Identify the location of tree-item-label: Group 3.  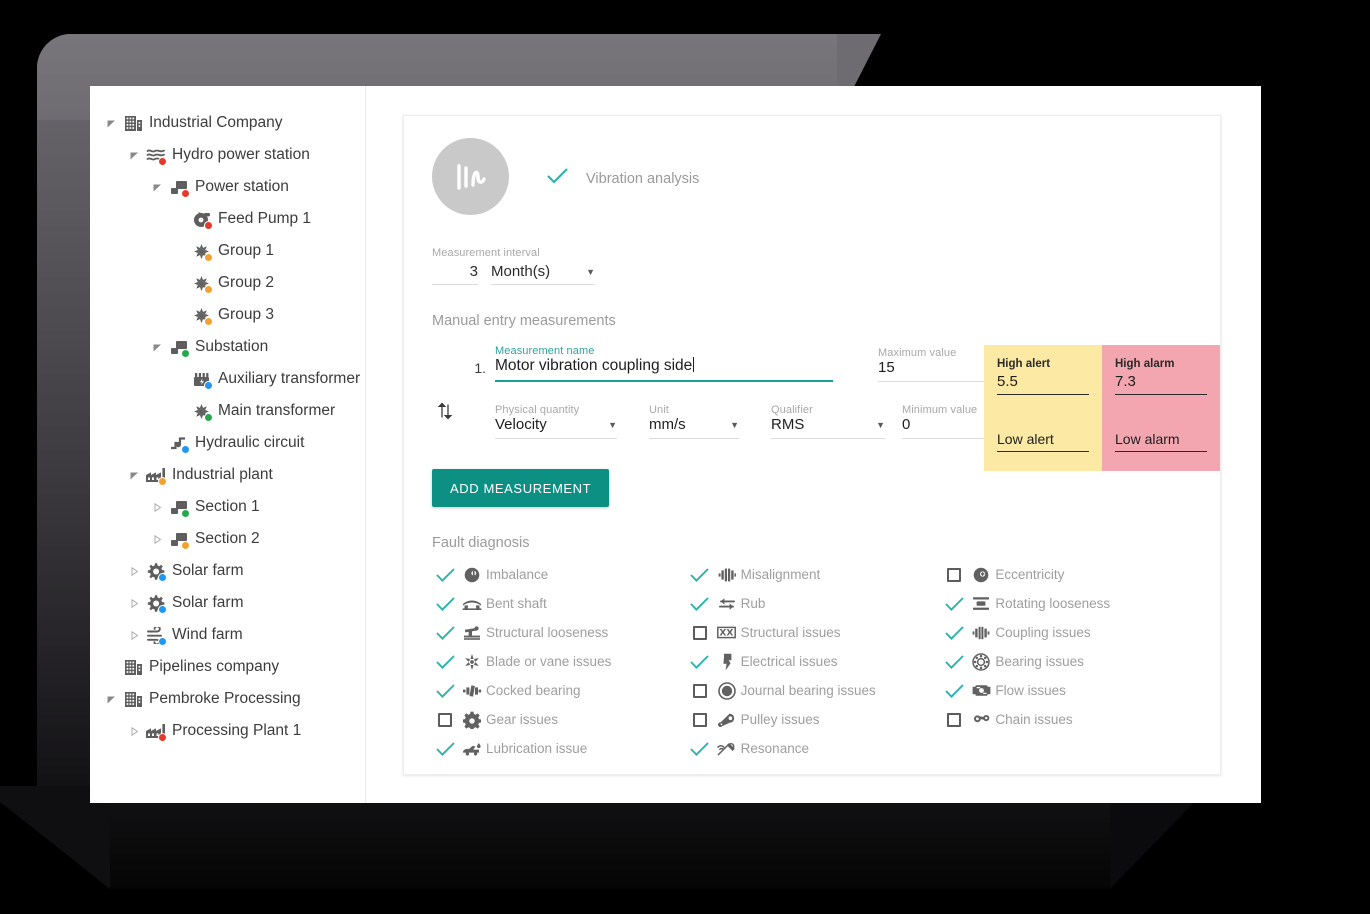
(246, 315).